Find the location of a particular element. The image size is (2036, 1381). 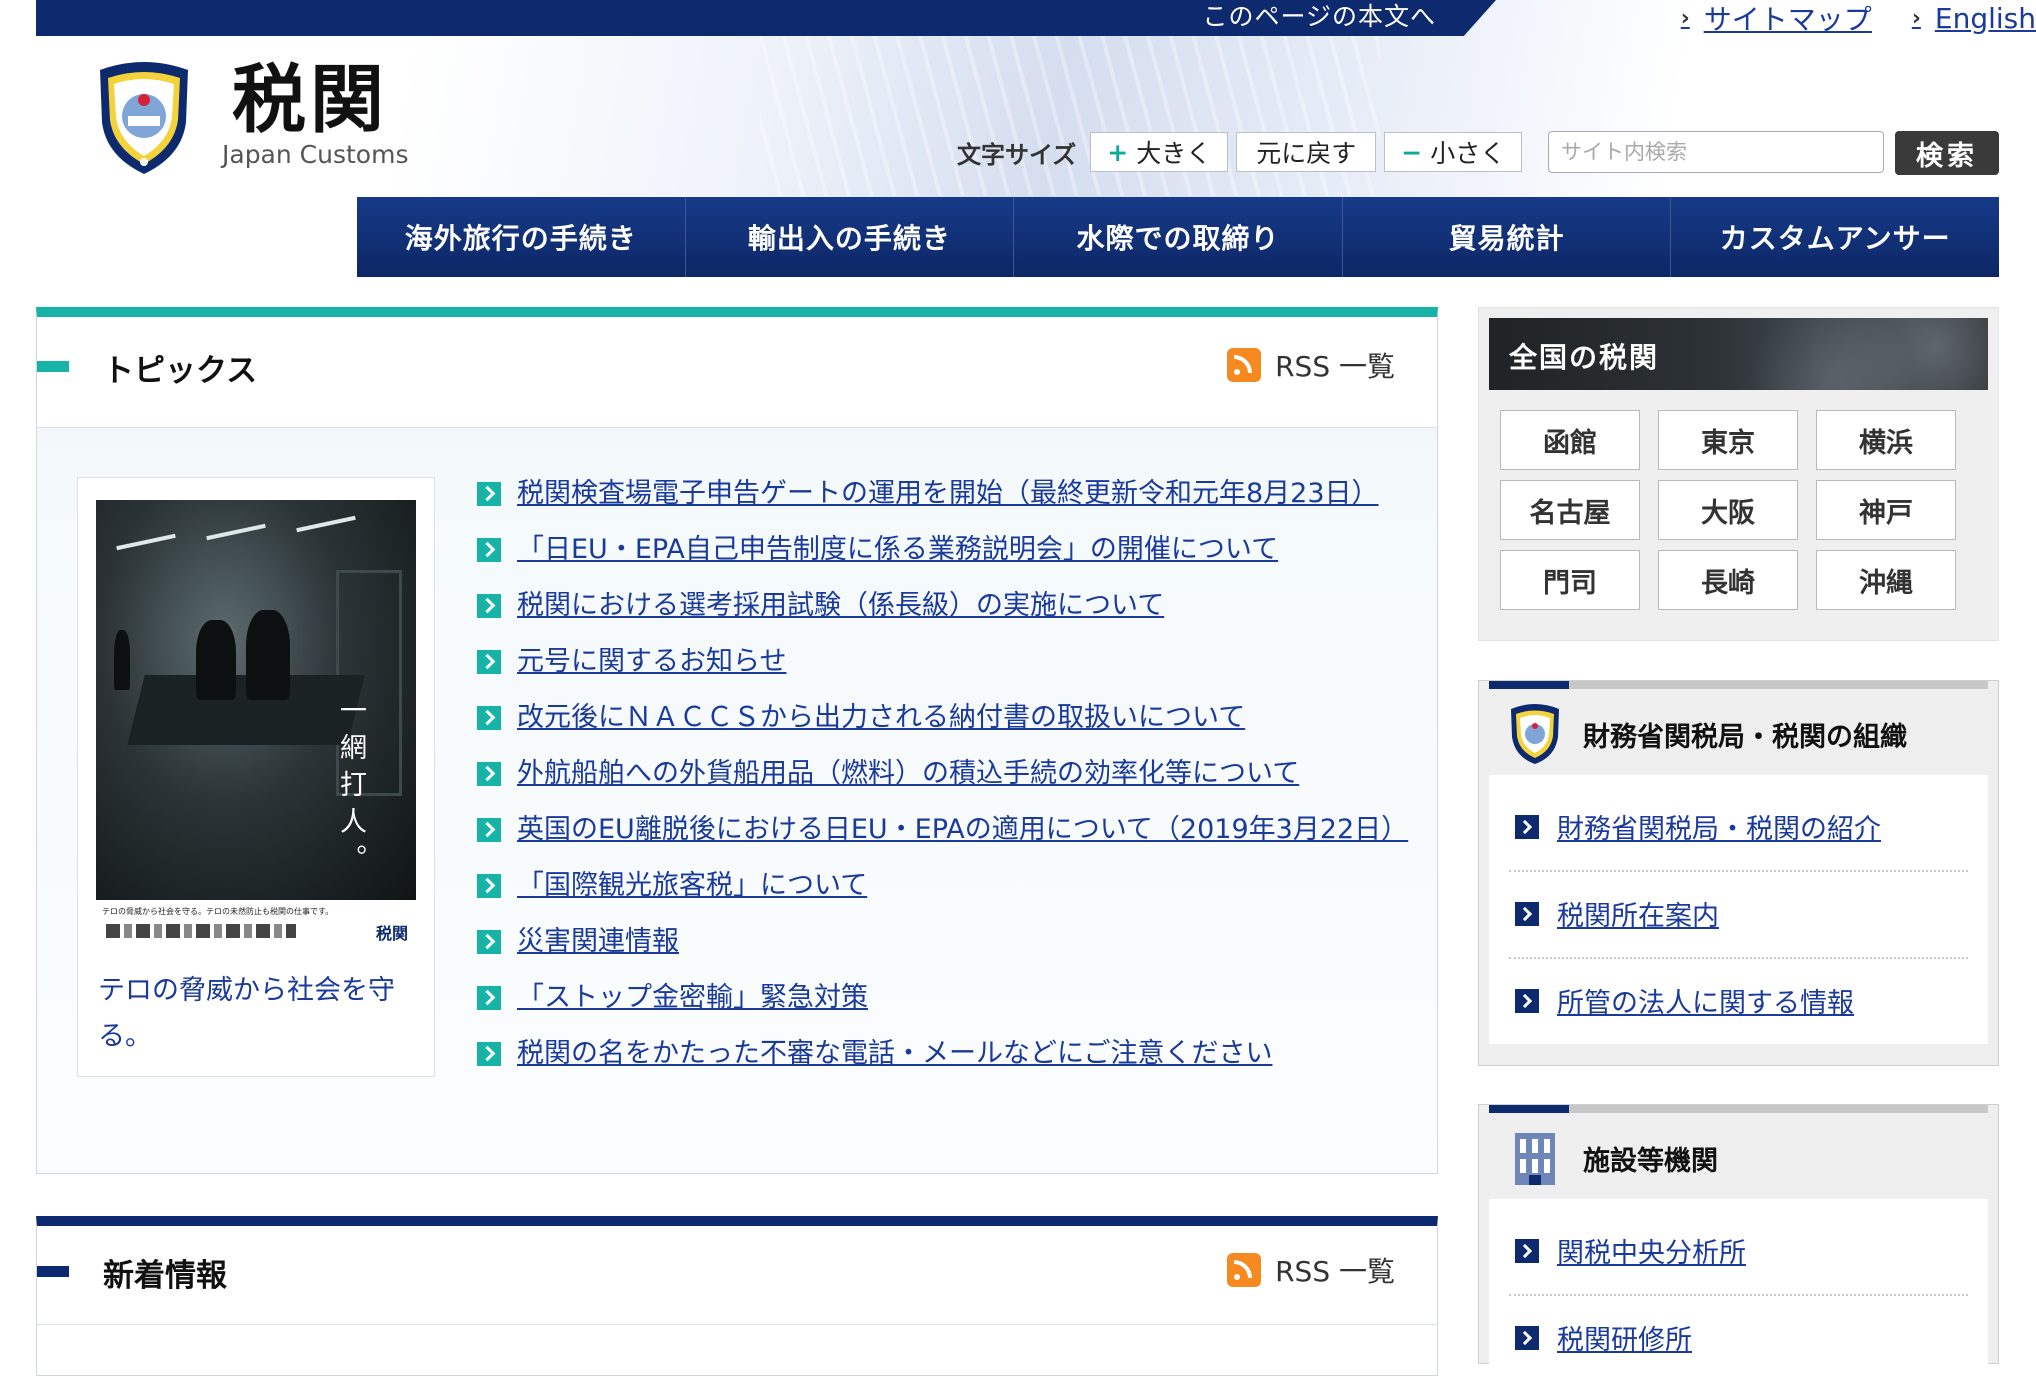

anti-terror-poster-image: 一網打人。 is located at coordinates (256, 700).